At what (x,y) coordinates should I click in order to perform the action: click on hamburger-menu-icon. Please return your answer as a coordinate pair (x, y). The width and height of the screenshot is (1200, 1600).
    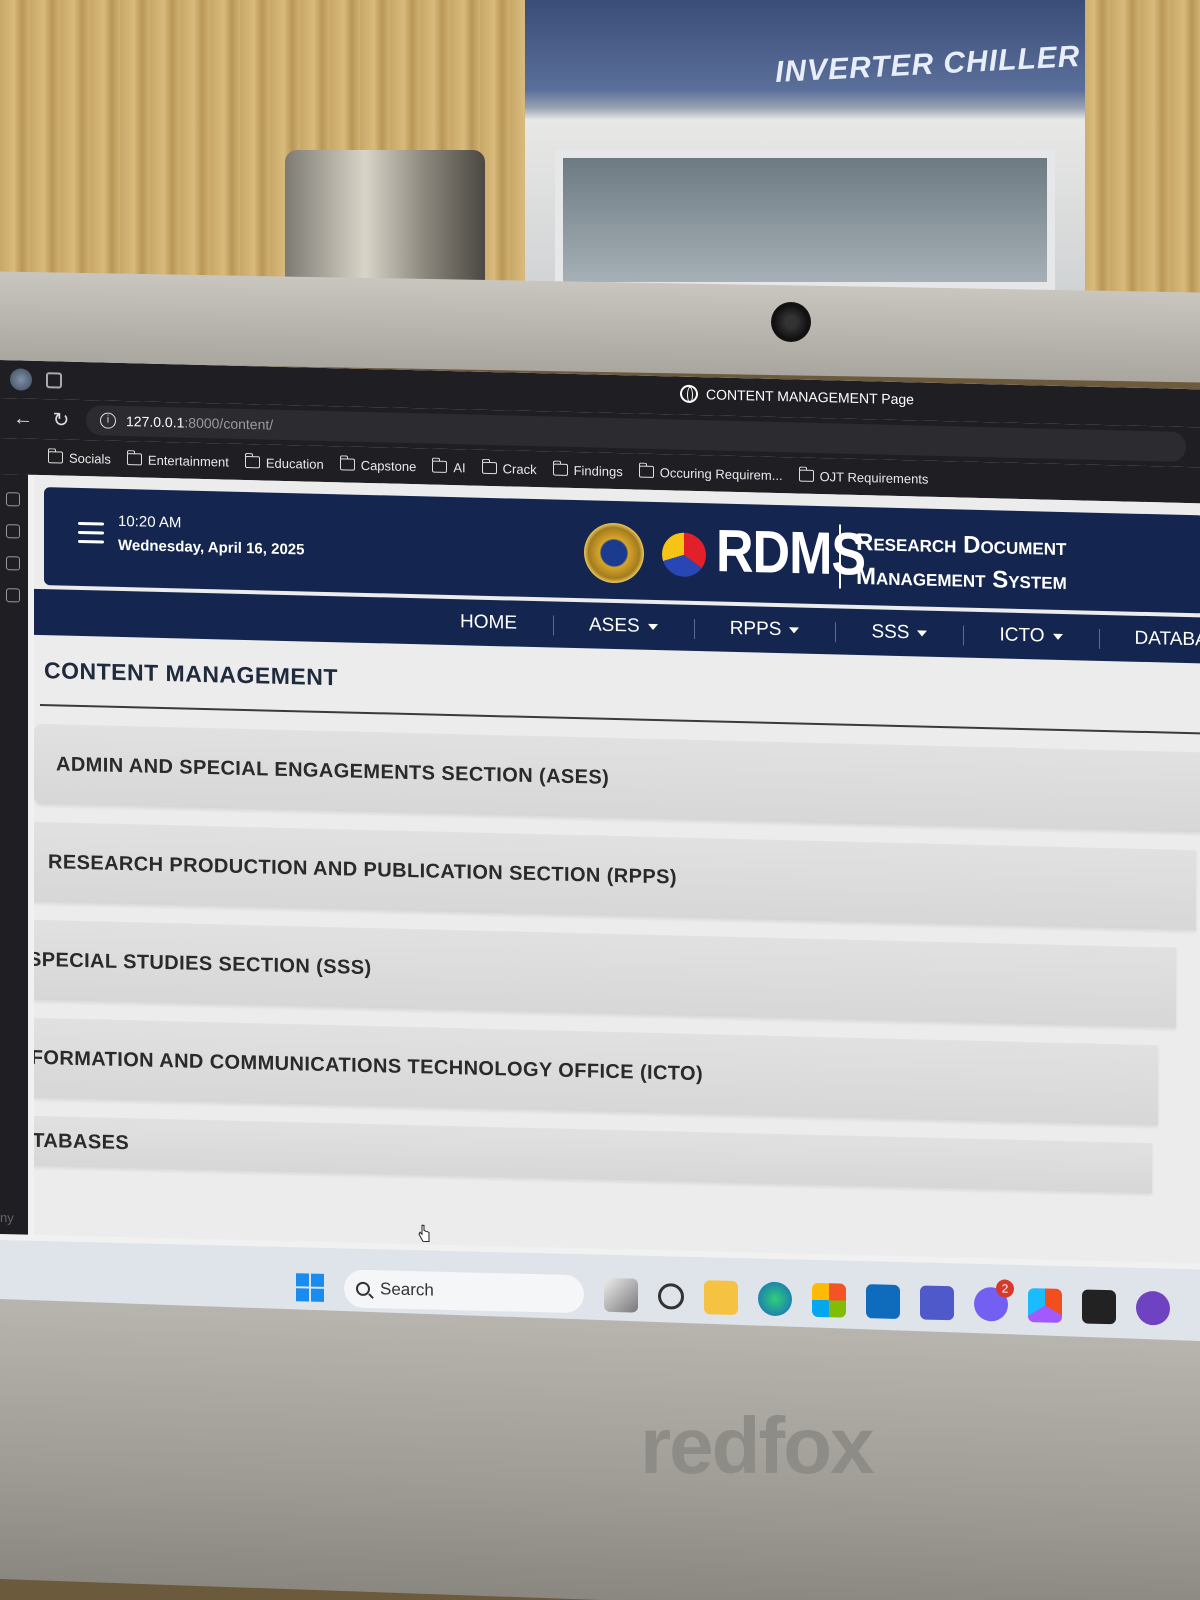
    Looking at the image, I should click on (91, 535).